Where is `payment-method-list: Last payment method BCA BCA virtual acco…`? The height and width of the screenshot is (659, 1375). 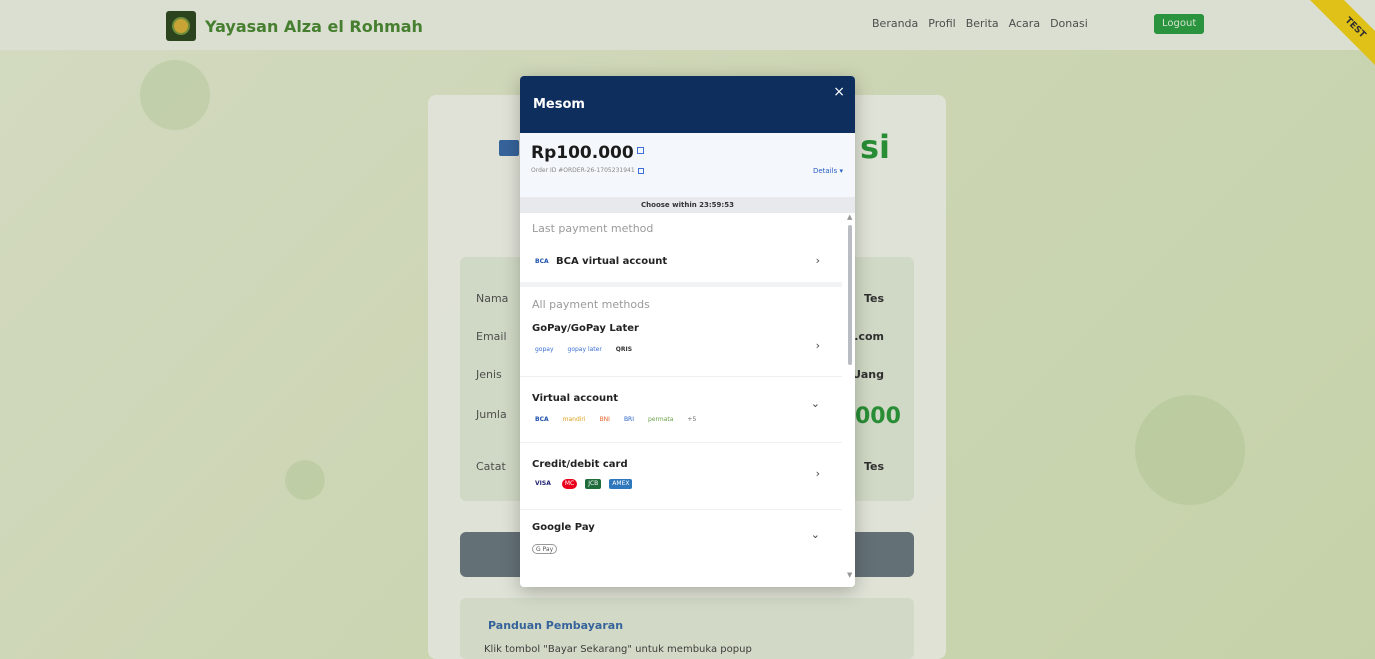 payment-method-list: Last payment method BCA BCA virtual acco… is located at coordinates (687, 400).